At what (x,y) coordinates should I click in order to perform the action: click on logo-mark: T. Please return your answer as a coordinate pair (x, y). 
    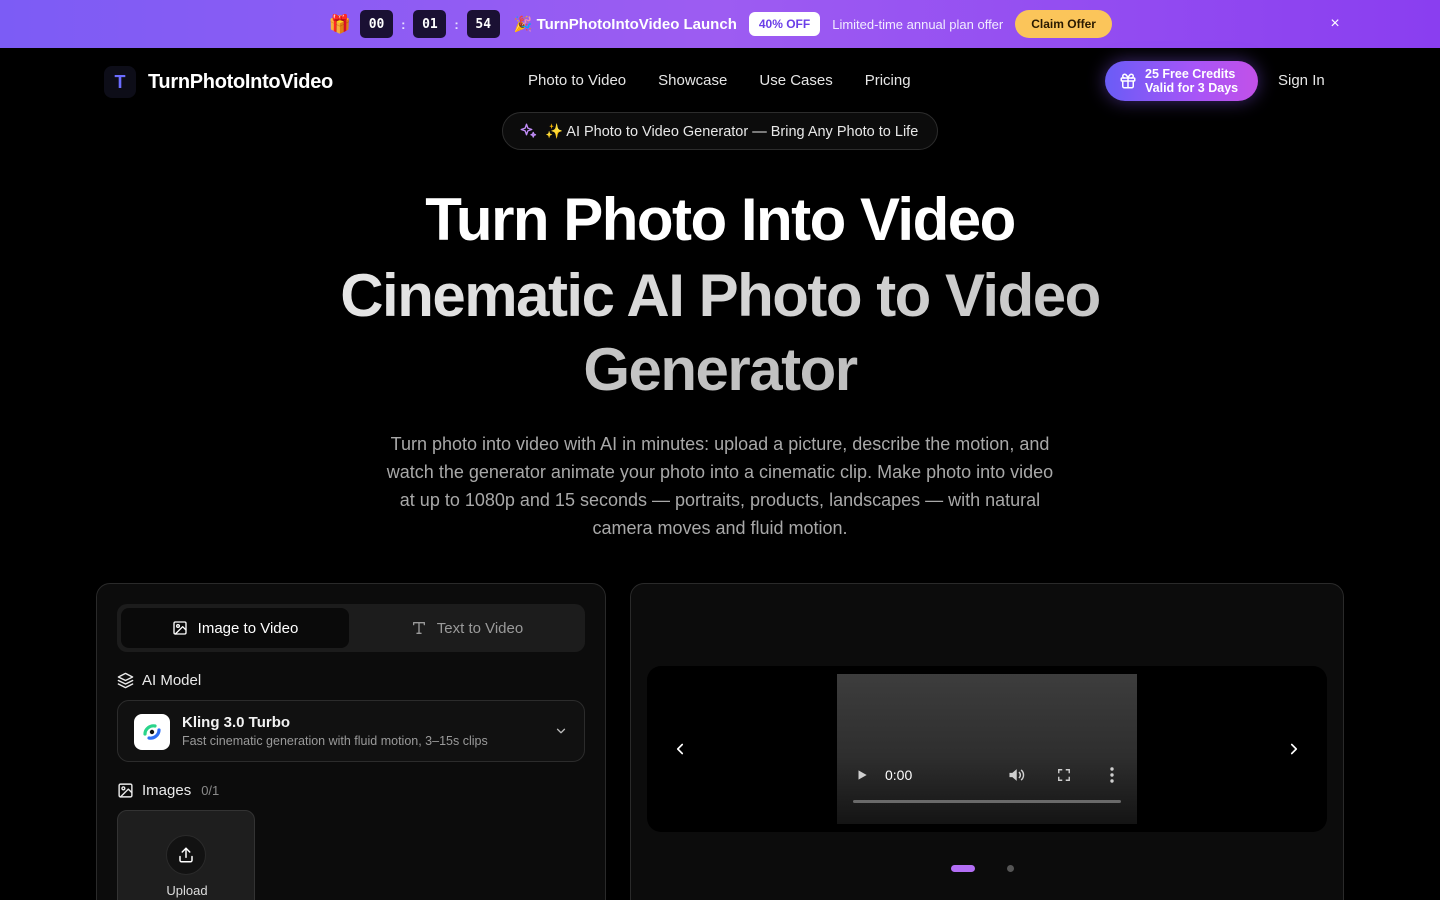
    Looking at the image, I should click on (120, 82).